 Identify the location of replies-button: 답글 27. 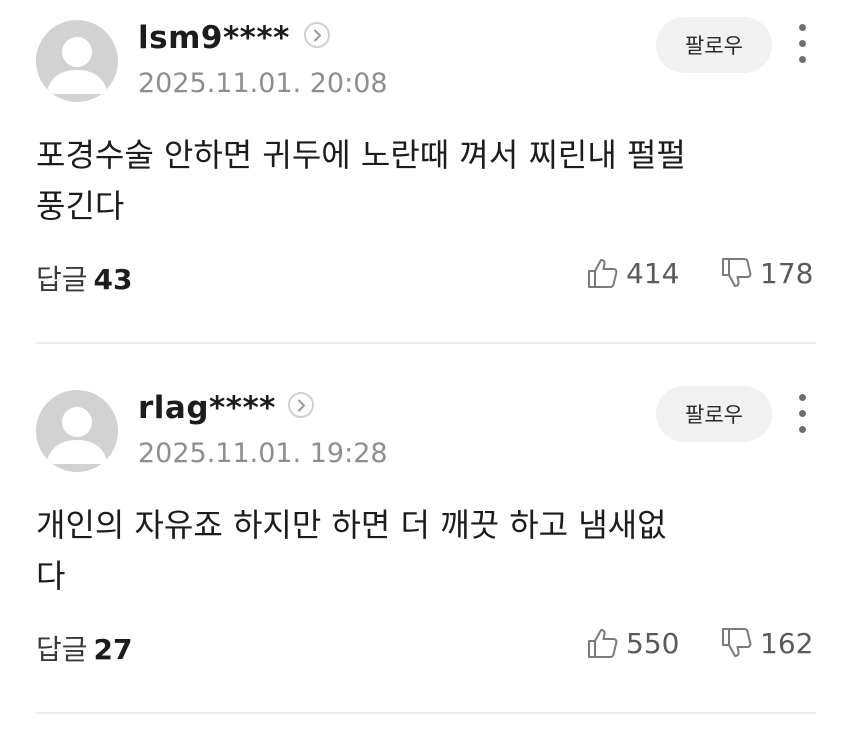
(84, 648).